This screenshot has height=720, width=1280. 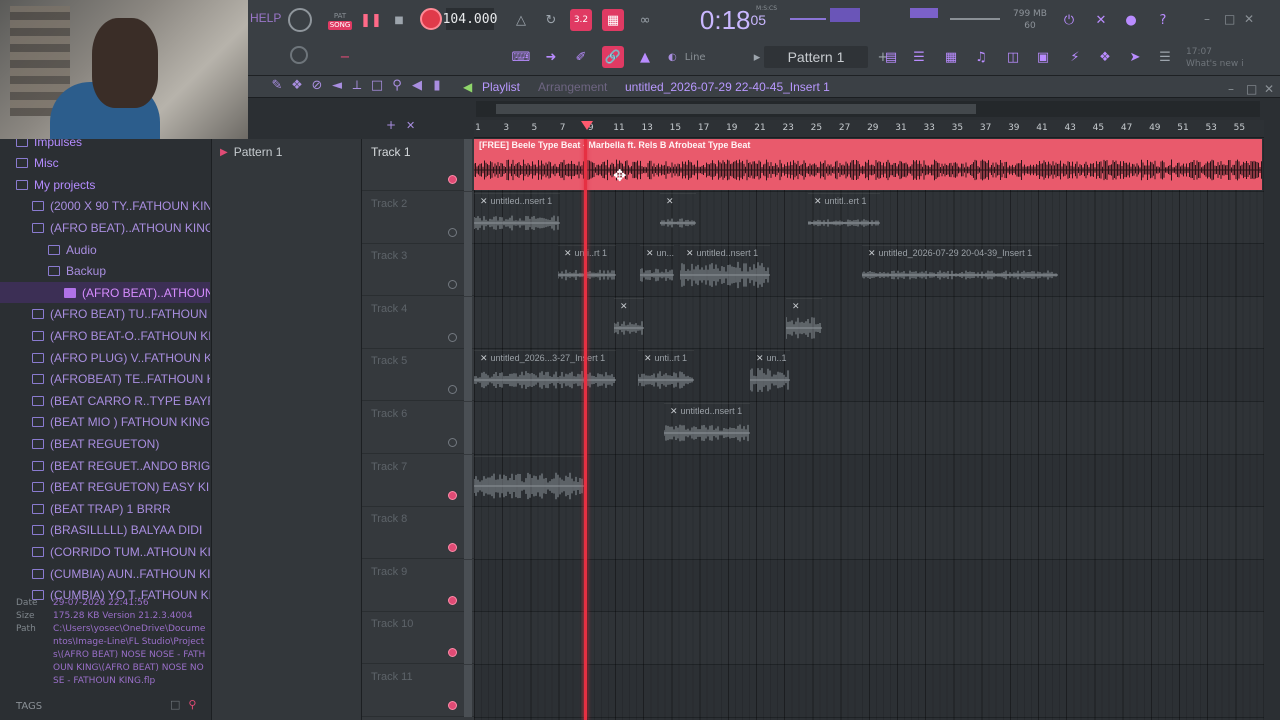 I want to click on playhead-marker, so click(x=587, y=125).